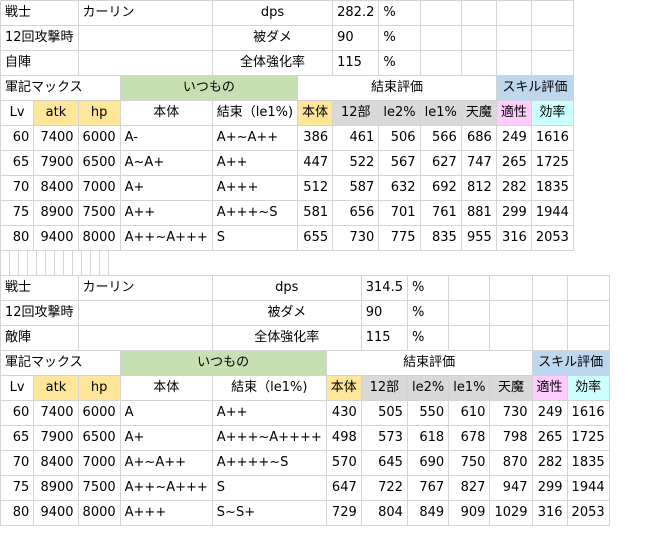 This screenshot has height=544, width=652. I want to click on table-cell: 550, so click(428, 413).